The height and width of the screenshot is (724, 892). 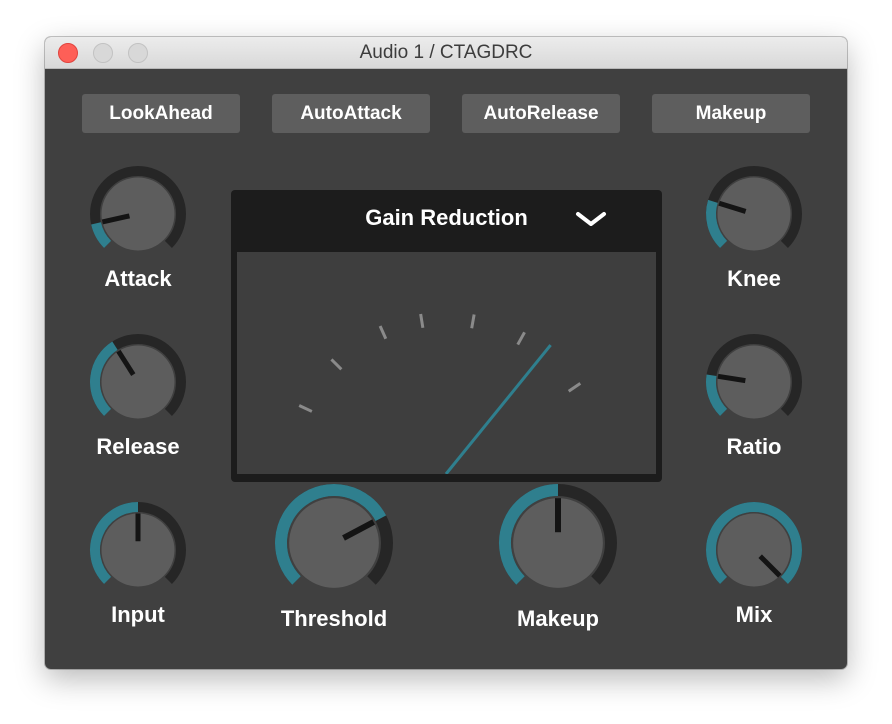 What do you see at coordinates (754, 278) in the screenshot?
I see `knee-label: Knee` at bounding box center [754, 278].